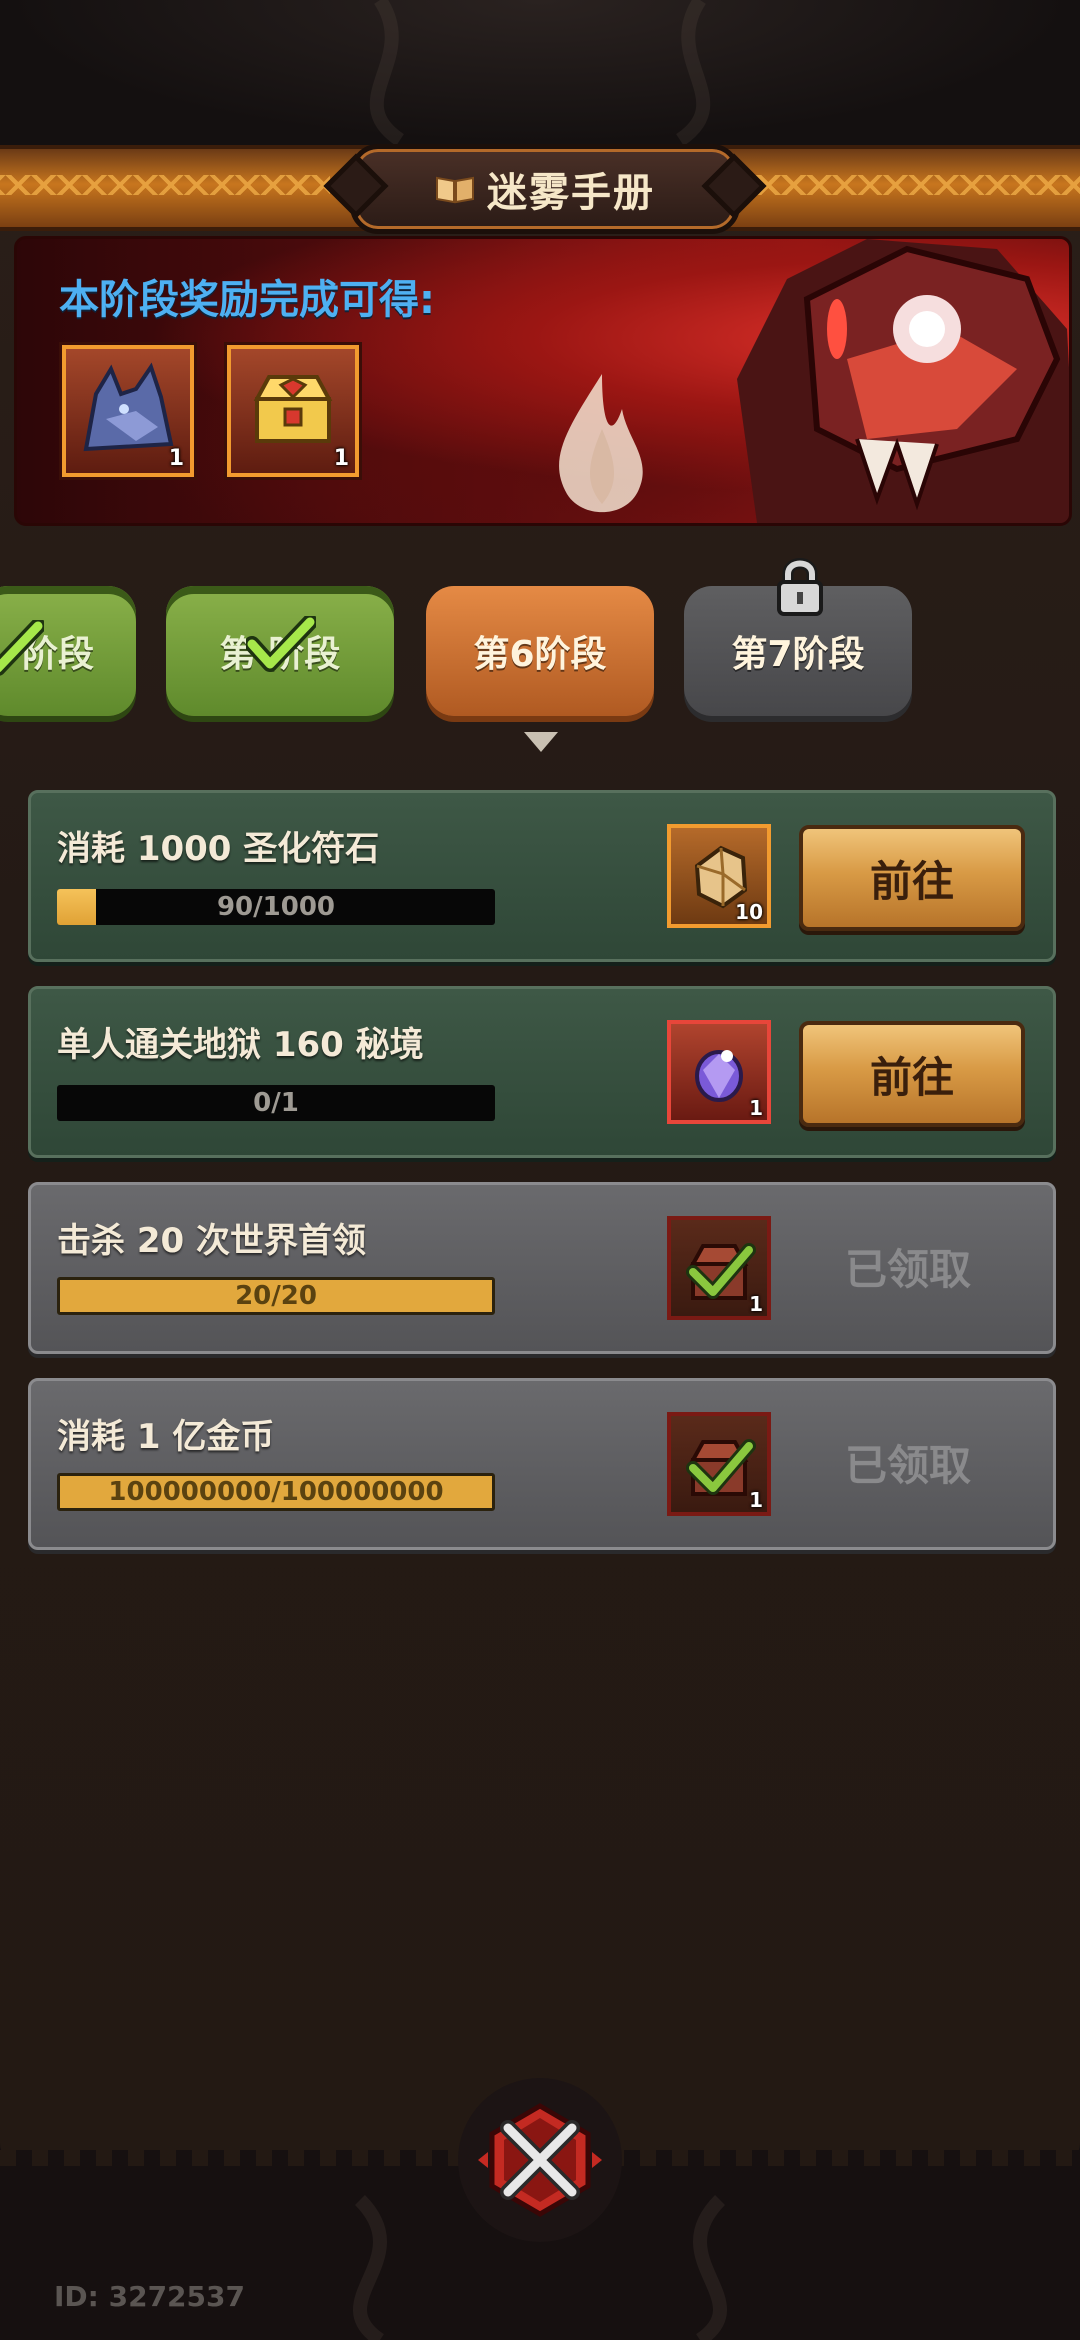  What do you see at coordinates (455, 190) in the screenshot?
I see `book-icon` at bounding box center [455, 190].